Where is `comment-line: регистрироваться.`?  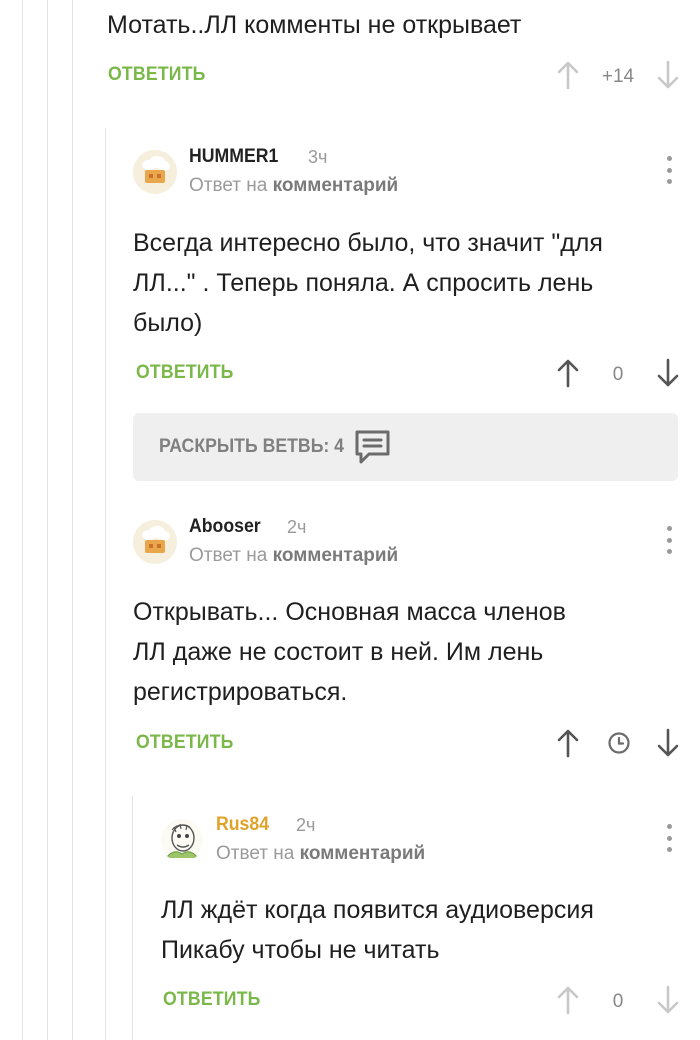 comment-line: регистрироваться. is located at coordinates (240, 692).